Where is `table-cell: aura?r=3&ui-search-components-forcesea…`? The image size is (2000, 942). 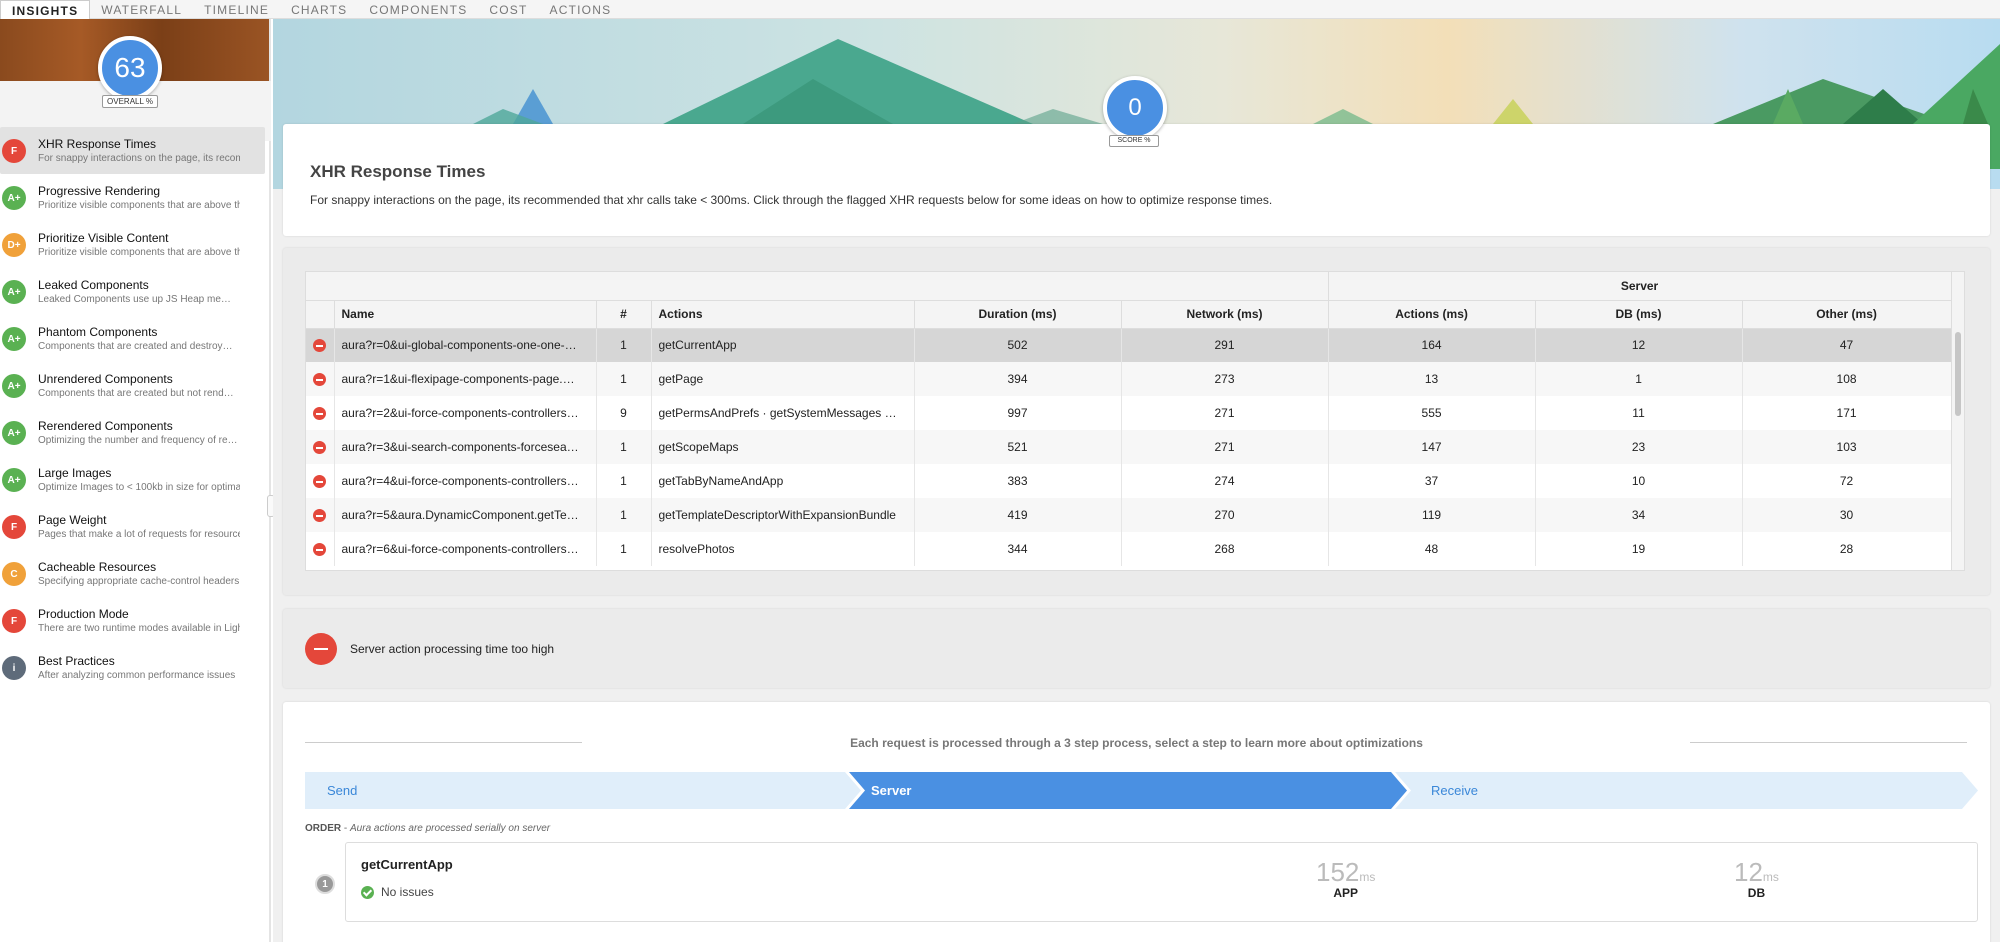 table-cell: aura?r=3&ui-search-components-forcesea… is located at coordinates (465, 447).